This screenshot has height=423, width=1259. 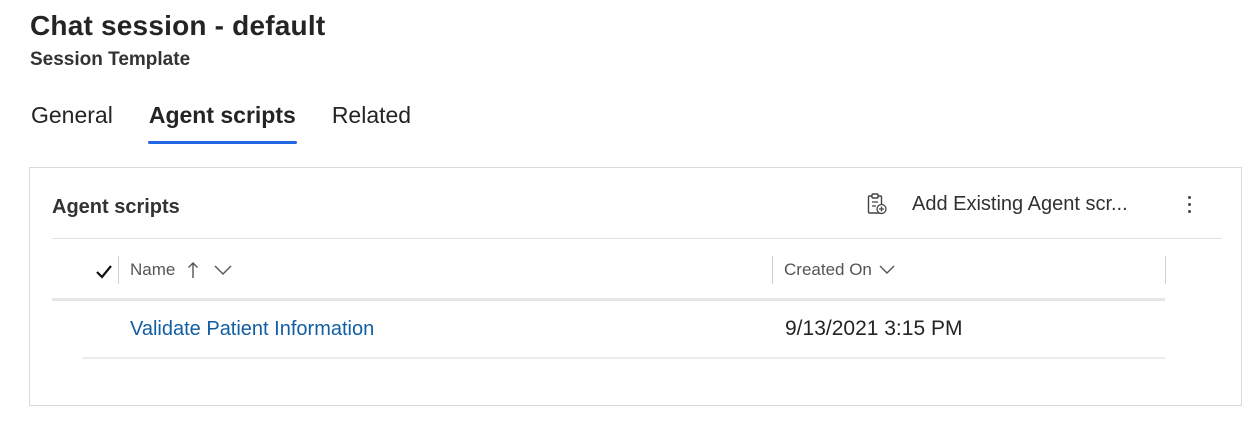 What do you see at coordinates (193, 270) in the screenshot?
I see `sort-ascending-arrow-icon` at bounding box center [193, 270].